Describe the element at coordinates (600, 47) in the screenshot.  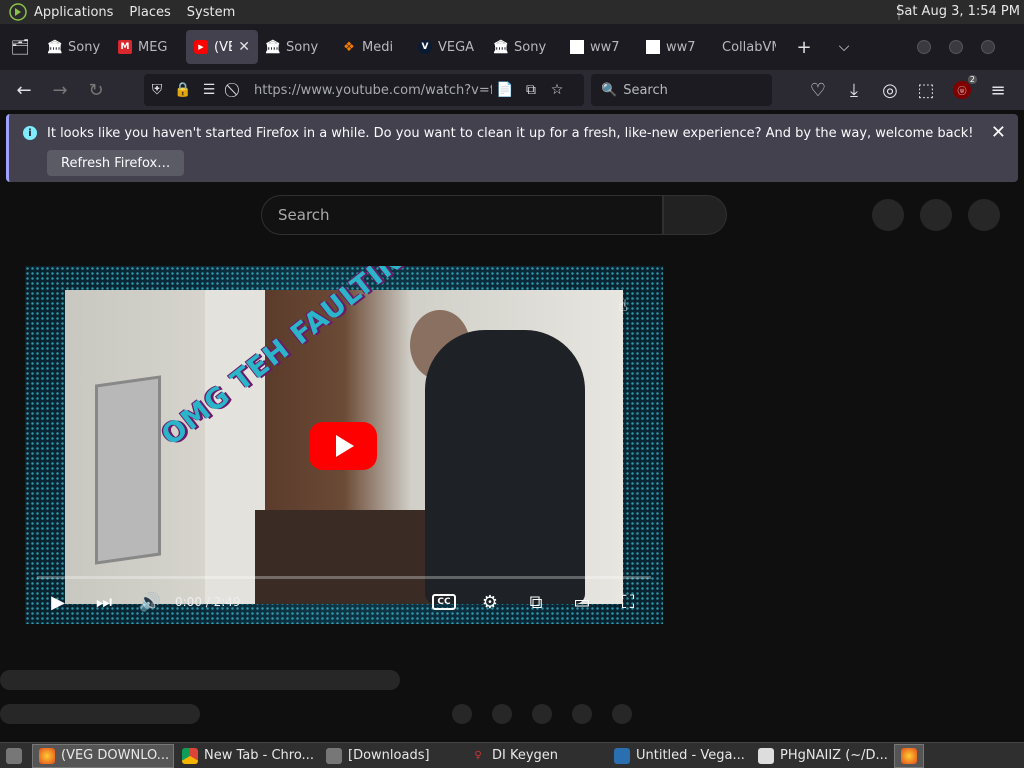
I see `tab-ww7-1: ww7` at that location.